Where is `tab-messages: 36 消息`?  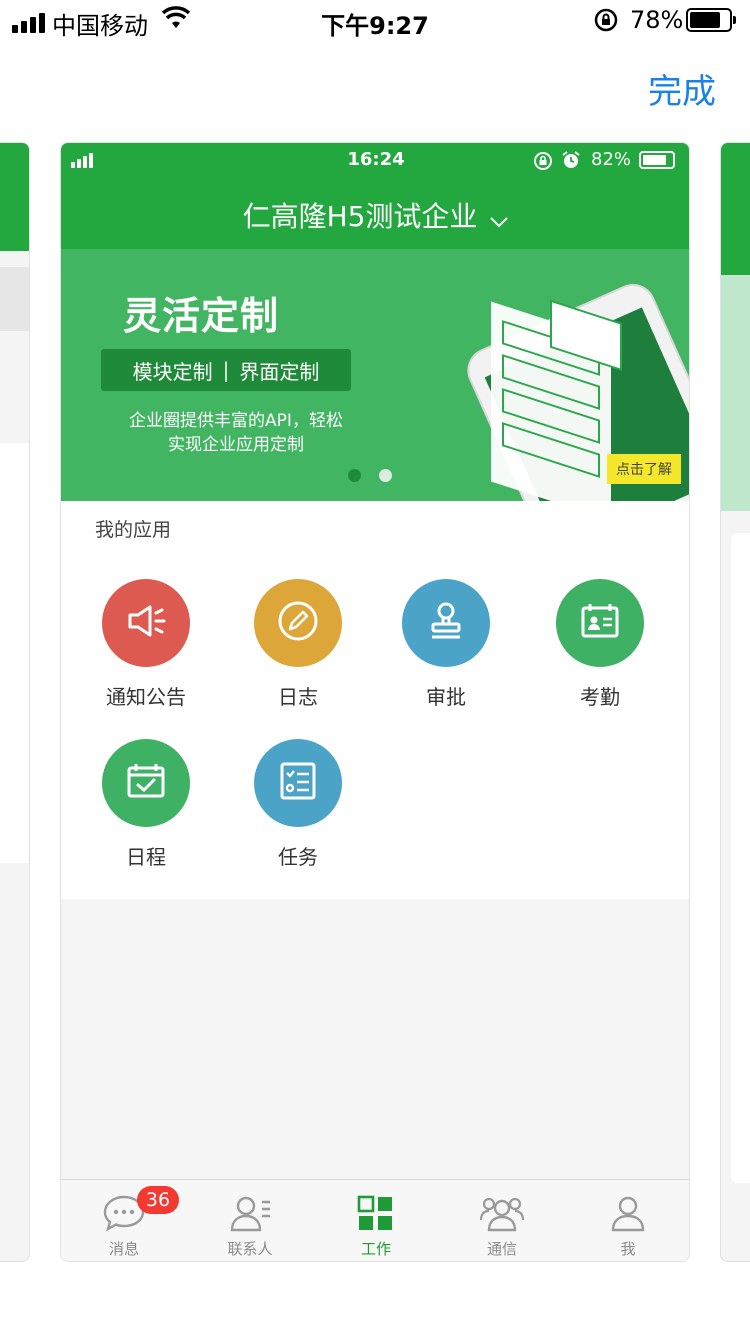
tab-messages: 36 消息 is located at coordinates (124, 1220).